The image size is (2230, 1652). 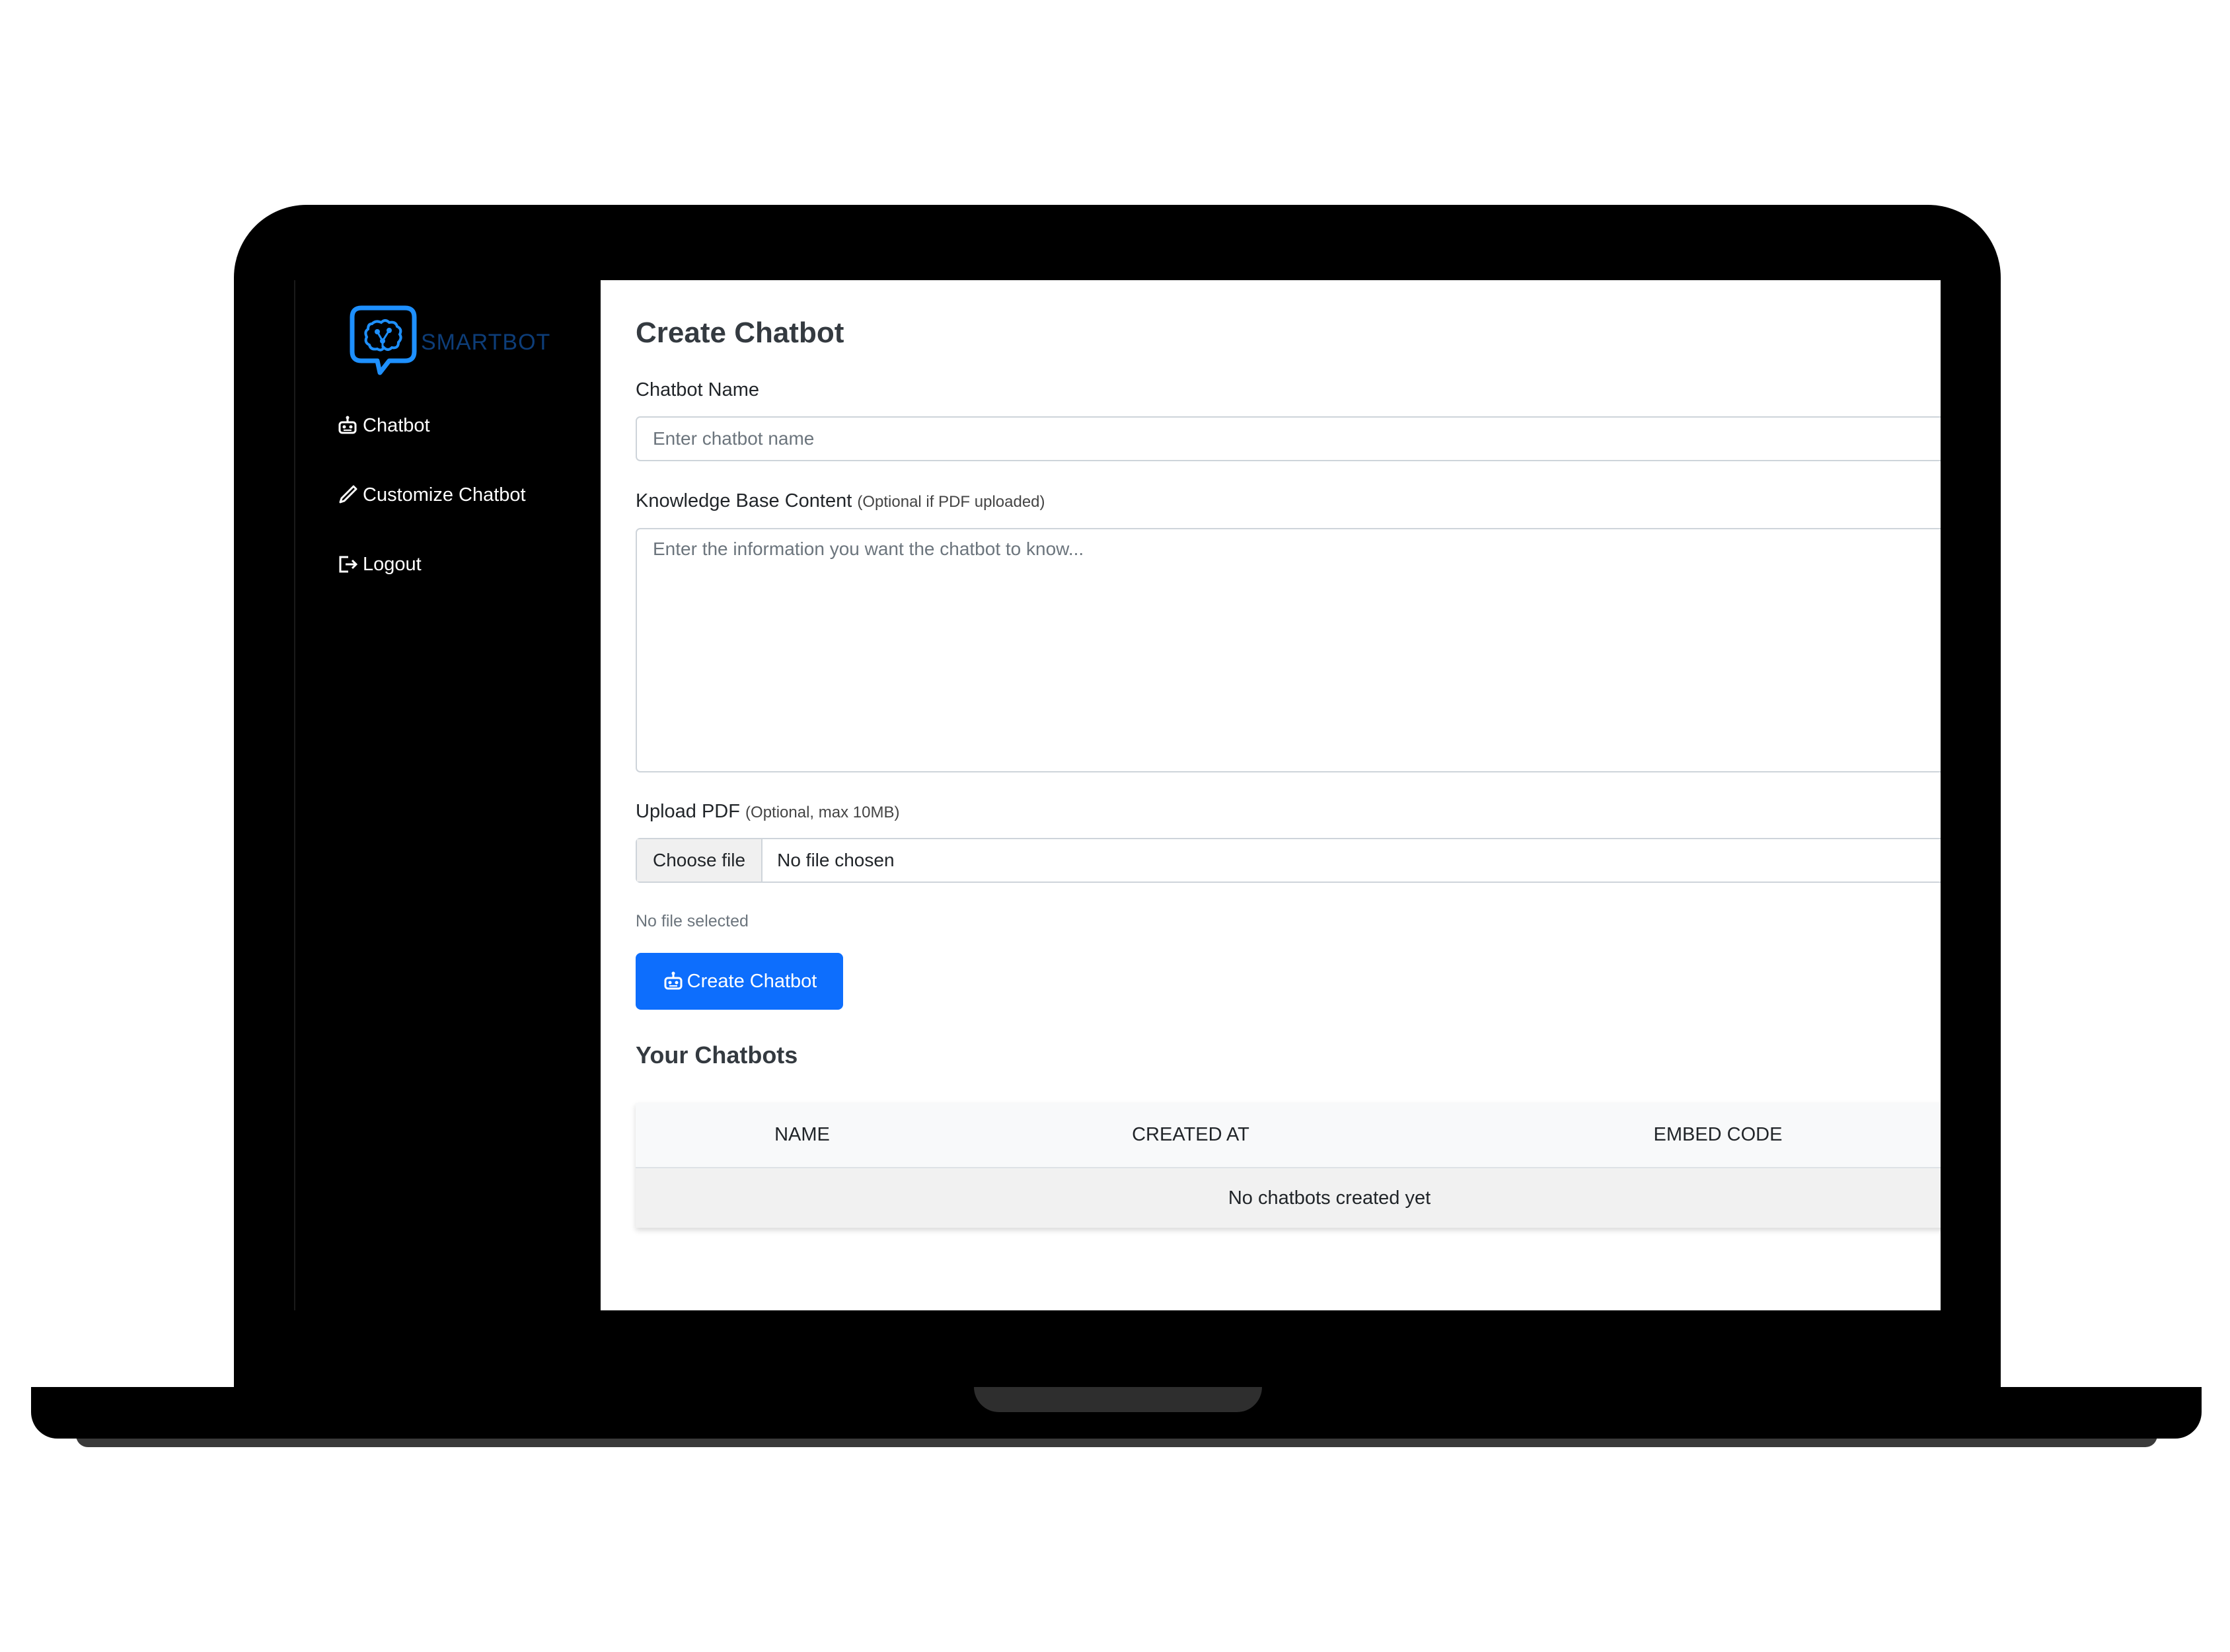 What do you see at coordinates (717, 1055) in the screenshot?
I see `your-chatbots-title: Your Chatbots` at bounding box center [717, 1055].